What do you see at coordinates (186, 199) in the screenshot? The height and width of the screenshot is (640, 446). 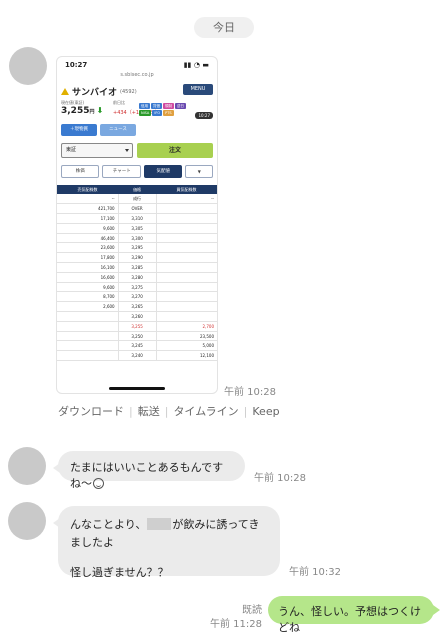 I see `buy-qty-cell: --` at bounding box center [186, 199].